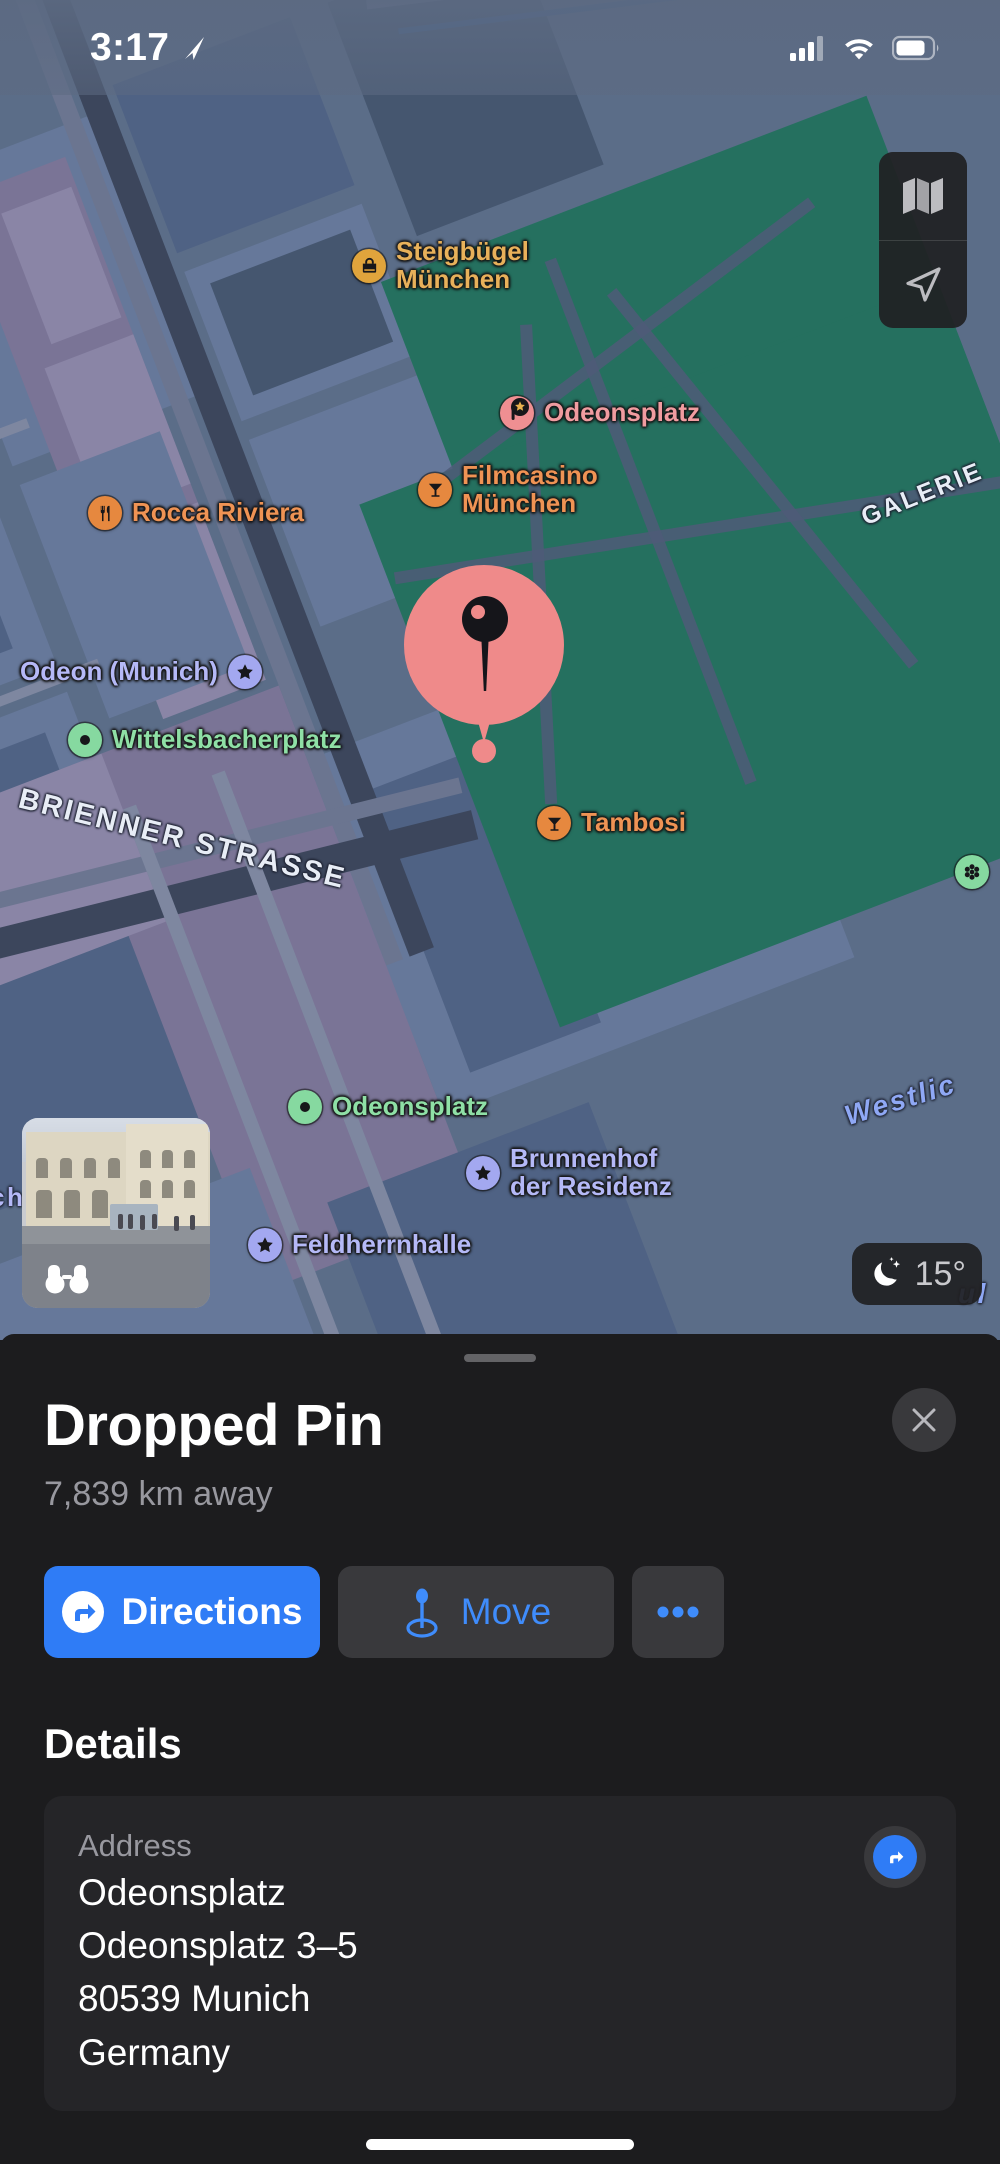 The height and width of the screenshot is (2164, 1000). I want to click on address-directions-button, so click(895, 1857).